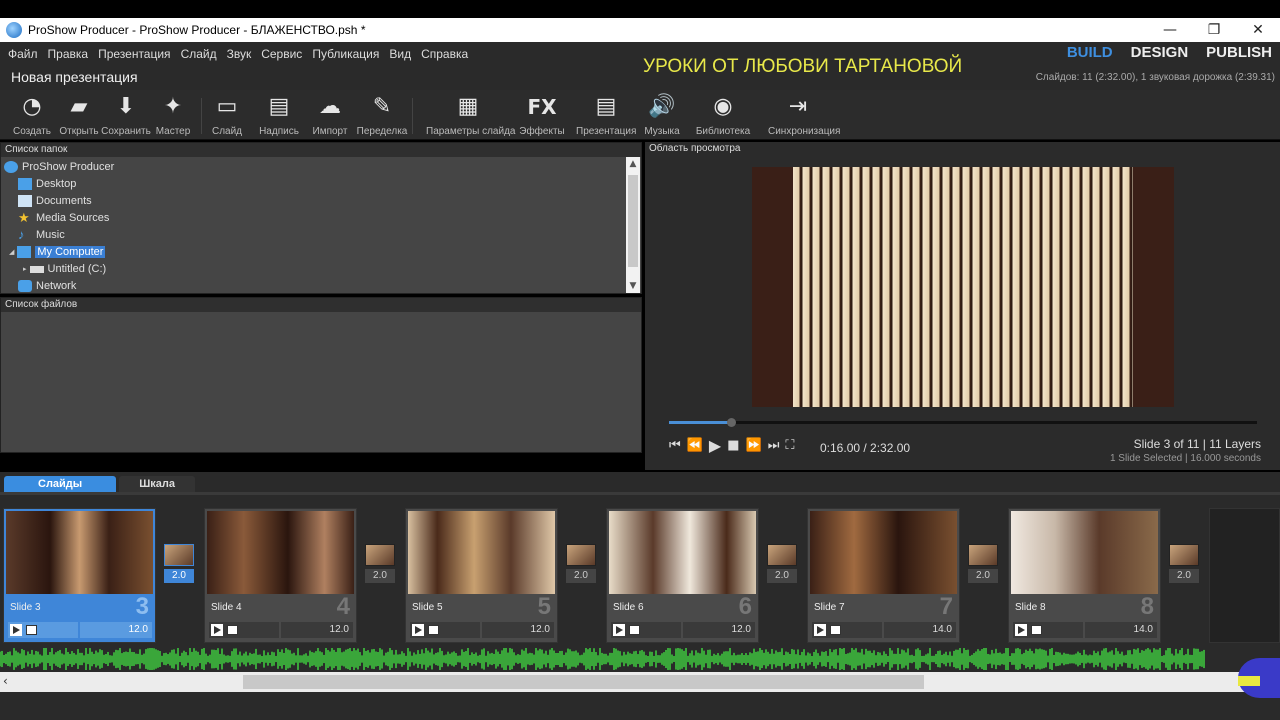 This screenshot has width=1280, height=720. What do you see at coordinates (470, 115) in the screenshot?
I see `slide-options-button: ▦ Параметры слайда` at bounding box center [470, 115].